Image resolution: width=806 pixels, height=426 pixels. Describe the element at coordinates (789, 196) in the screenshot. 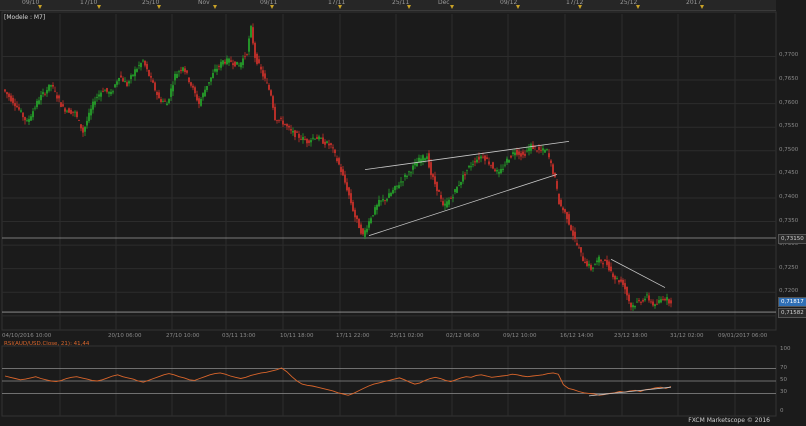

I see `price-tick-label: 0,7400` at that location.